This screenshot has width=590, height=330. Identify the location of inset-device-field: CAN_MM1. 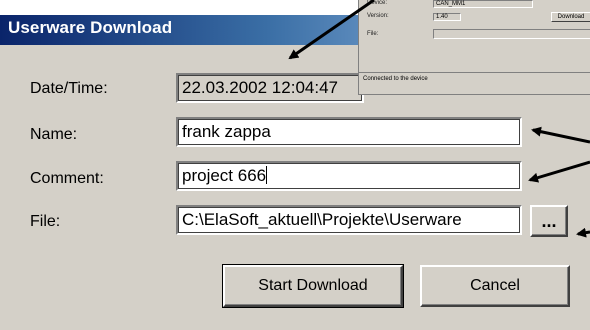
(483, 4).